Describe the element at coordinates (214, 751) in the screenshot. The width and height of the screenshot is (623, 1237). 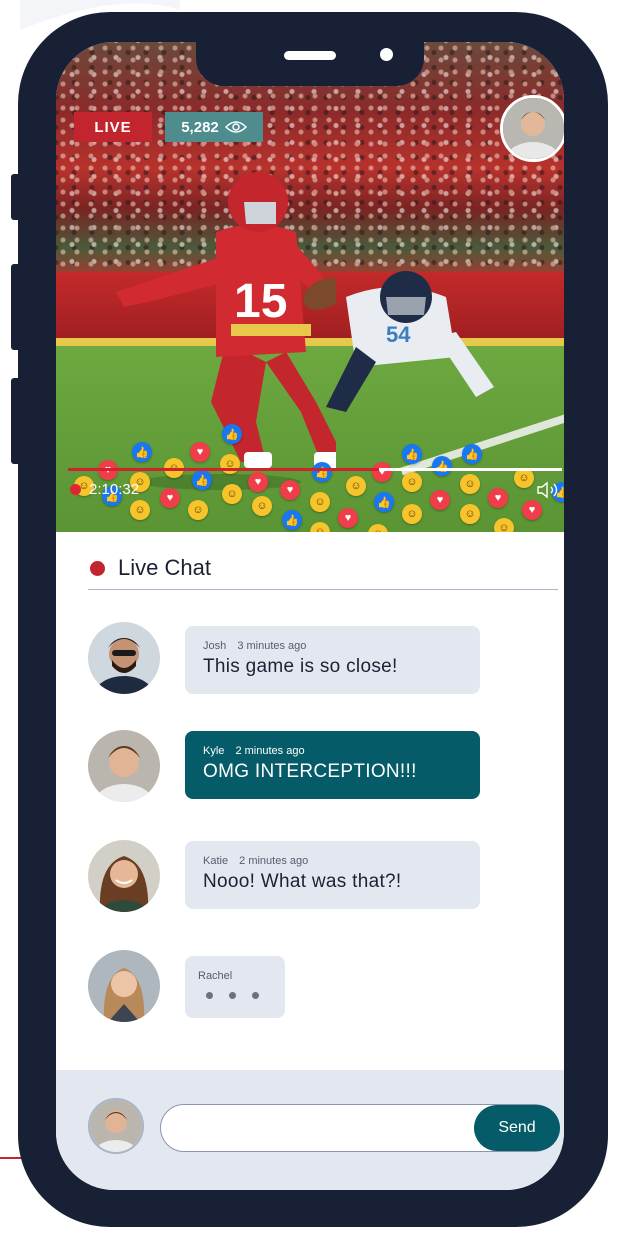
I see `message-author: Kyle` at that location.